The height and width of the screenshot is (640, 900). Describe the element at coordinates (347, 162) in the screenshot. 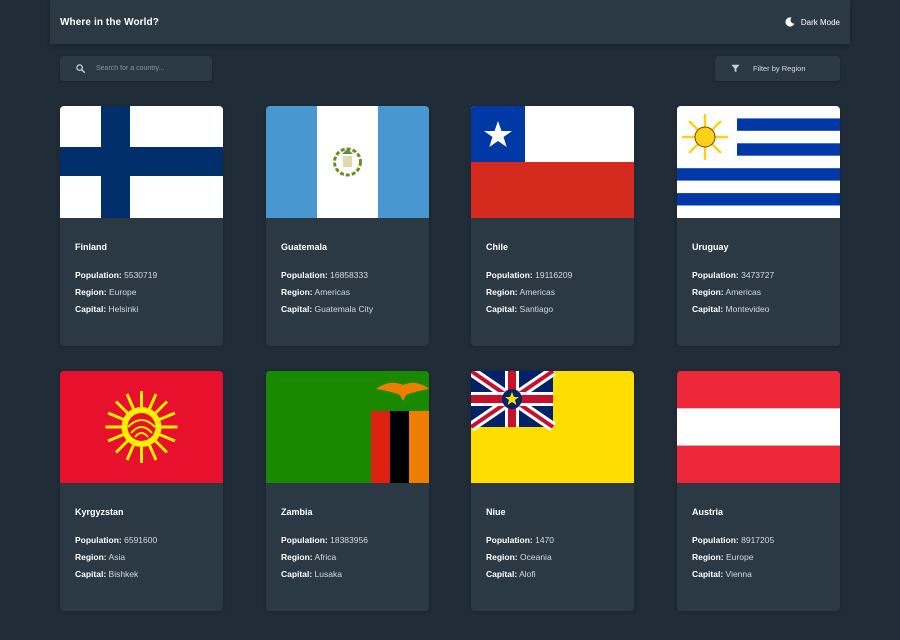

I see `flag-guatemala` at that location.